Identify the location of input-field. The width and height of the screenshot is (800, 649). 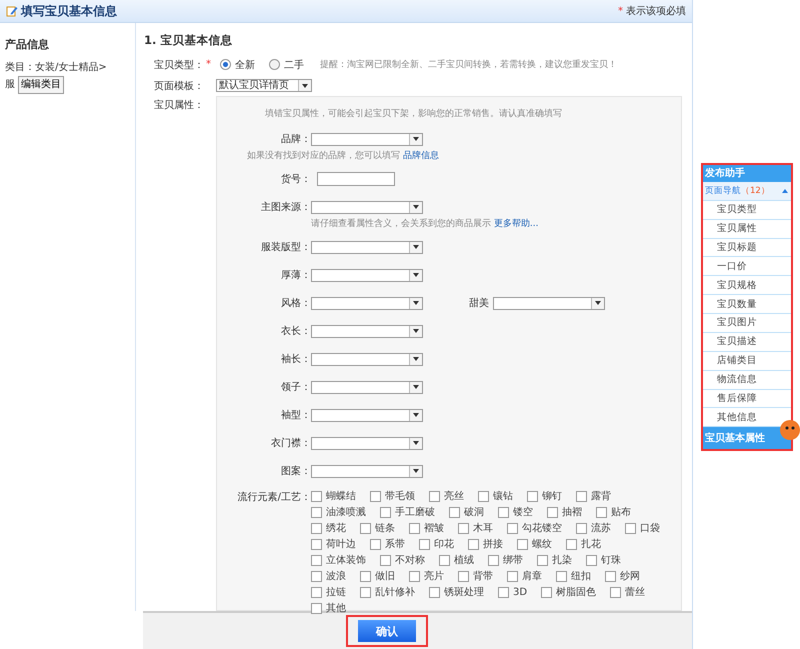
(356, 179).